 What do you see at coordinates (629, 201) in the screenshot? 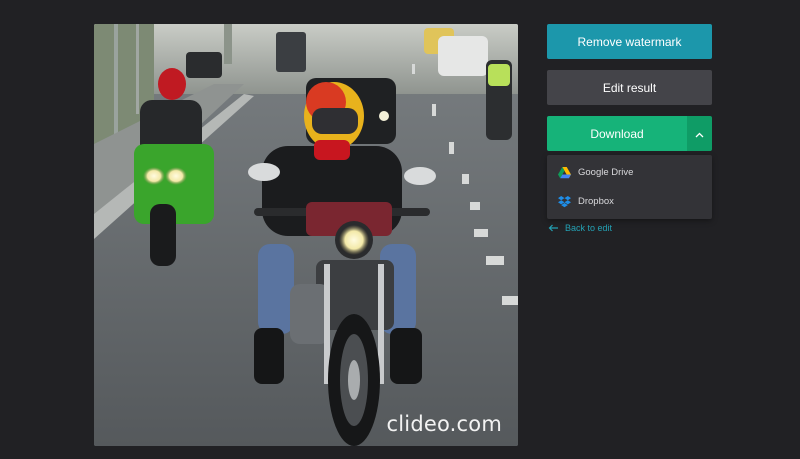
I see `menu-item-dropbox: Dropbox` at bounding box center [629, 201].